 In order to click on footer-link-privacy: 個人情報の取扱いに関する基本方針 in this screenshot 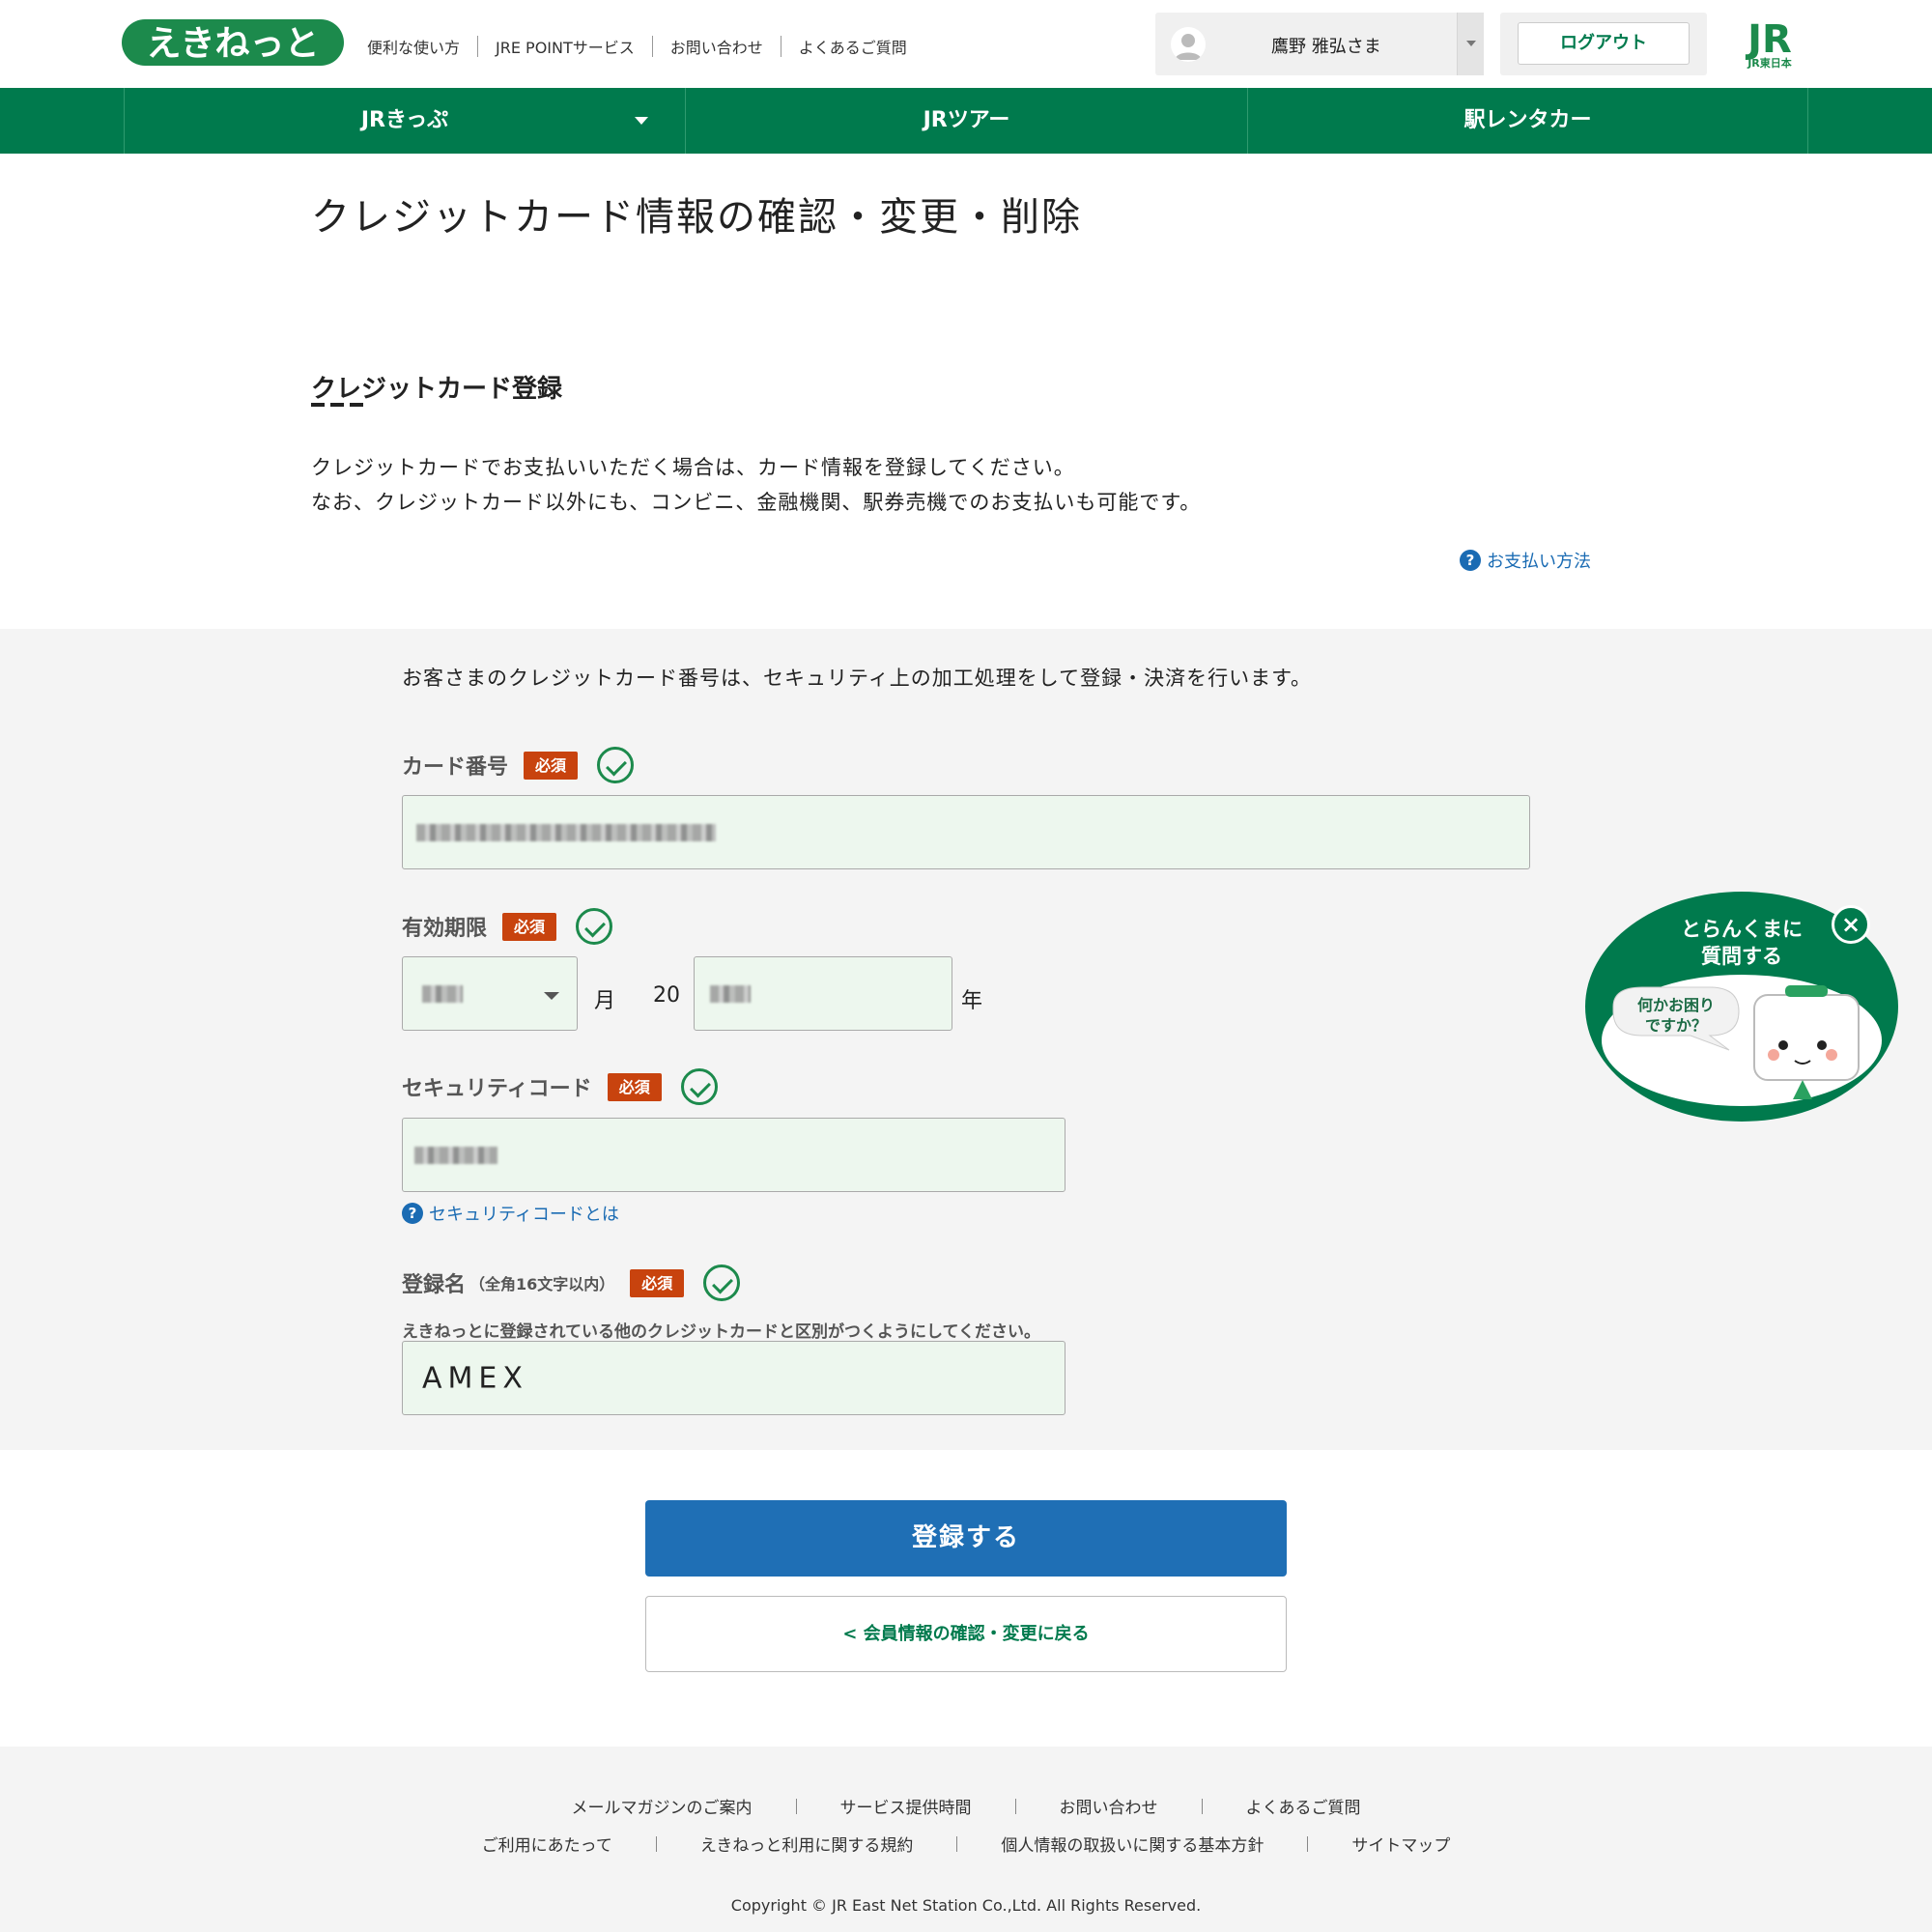, I will do `click(1132, 1844)`.